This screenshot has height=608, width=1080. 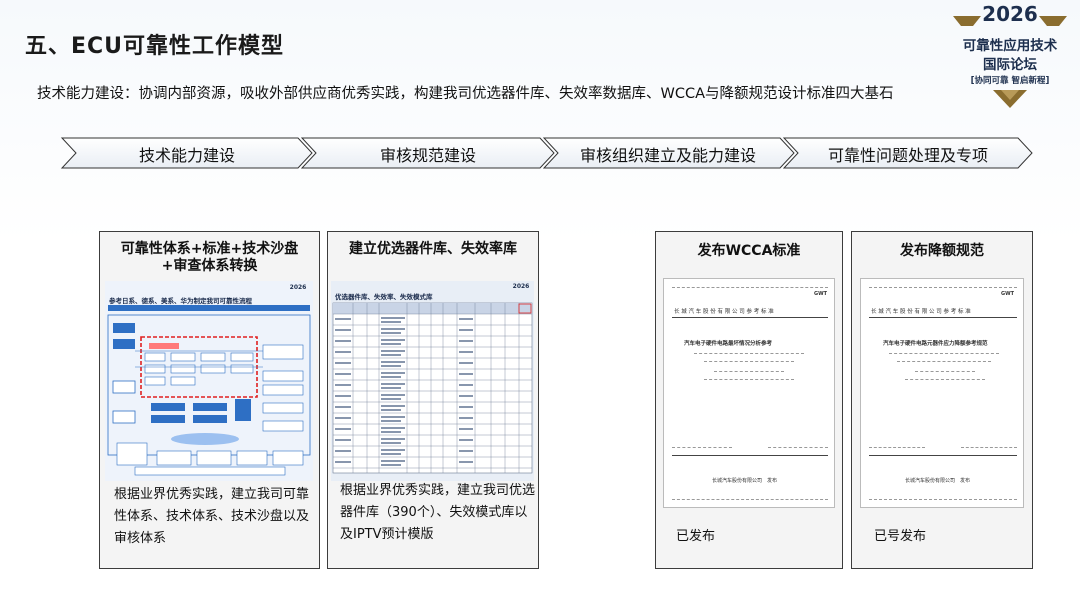 What do you see at coordinates (728, 344) in the screenshot?
I see `wcca-doc-title: 汽车电子硬件电路最坏情况分析参考` at bounding box center [728, 344].